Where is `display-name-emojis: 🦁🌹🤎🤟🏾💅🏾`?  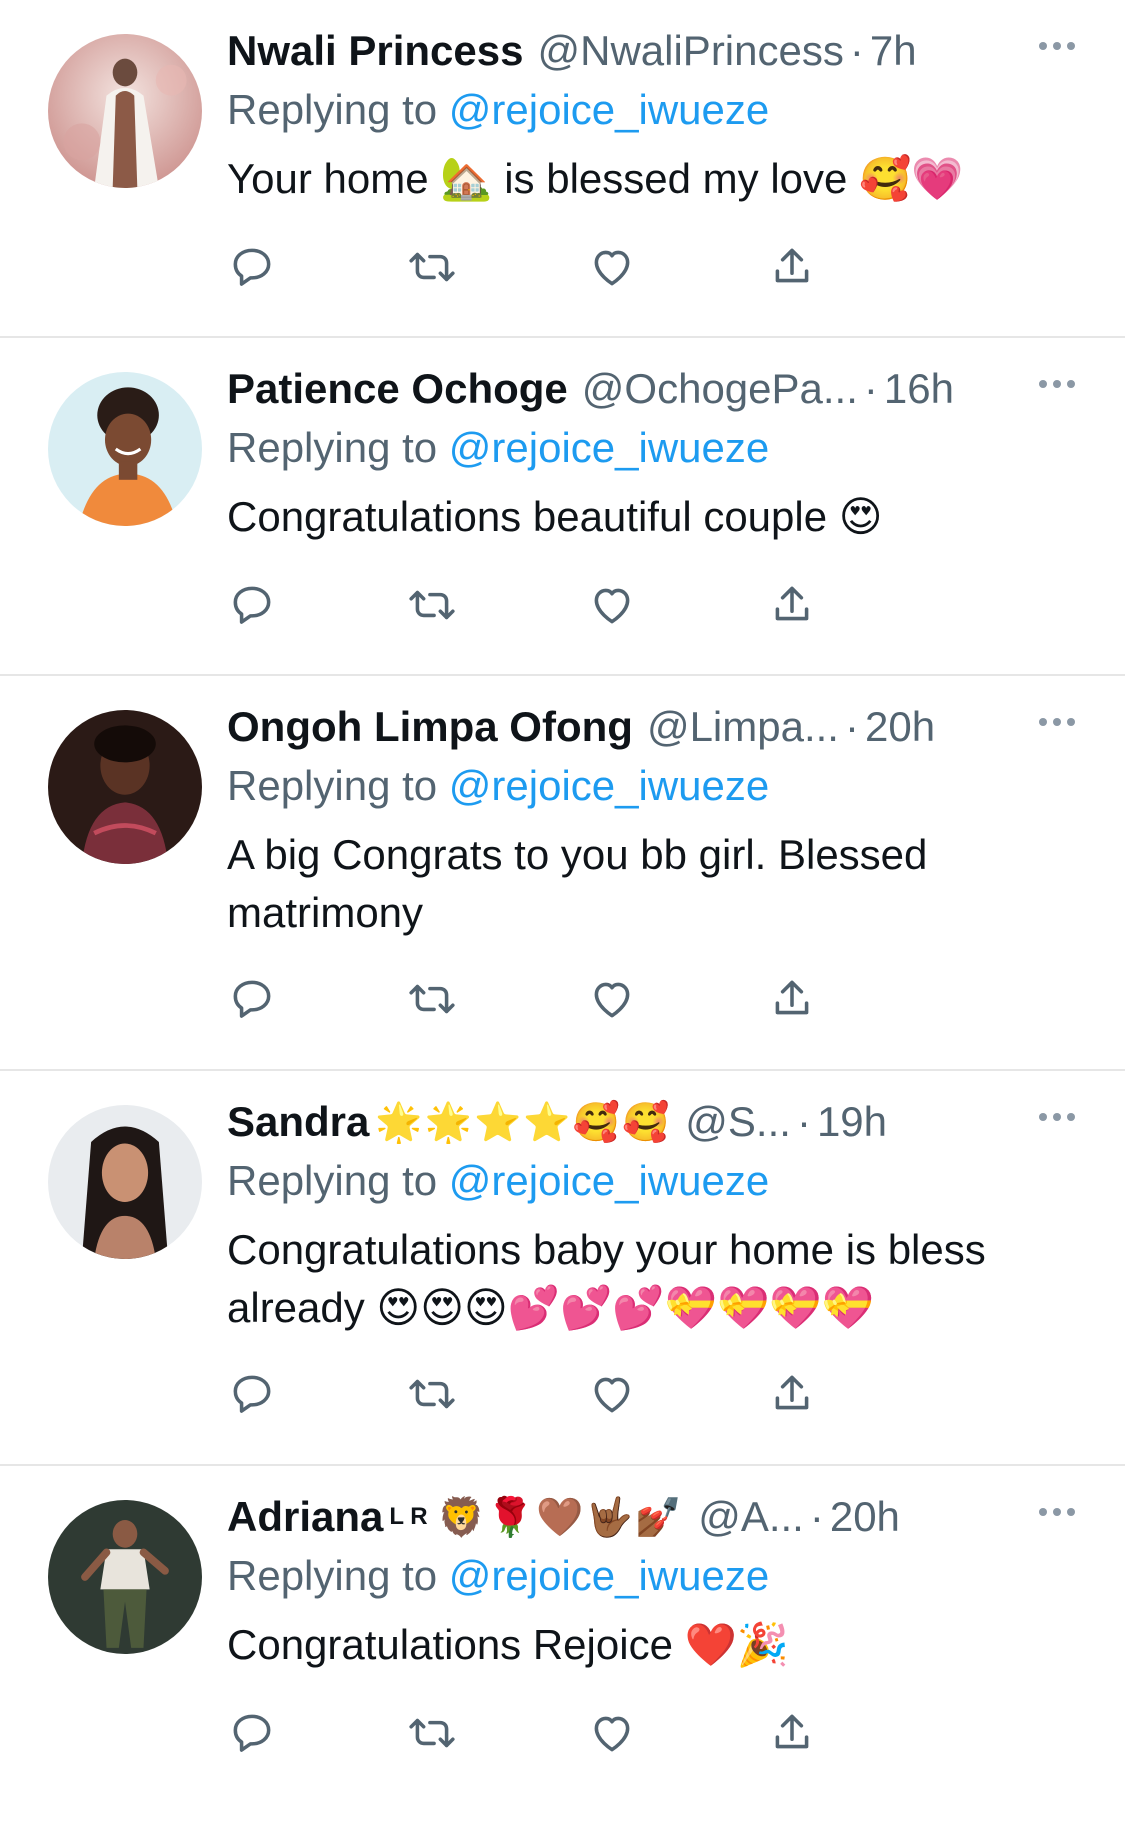 display-name-emojis: 🦁🌹🤎🤟🏾💅🏾 is located at coordinates (561, 1516).